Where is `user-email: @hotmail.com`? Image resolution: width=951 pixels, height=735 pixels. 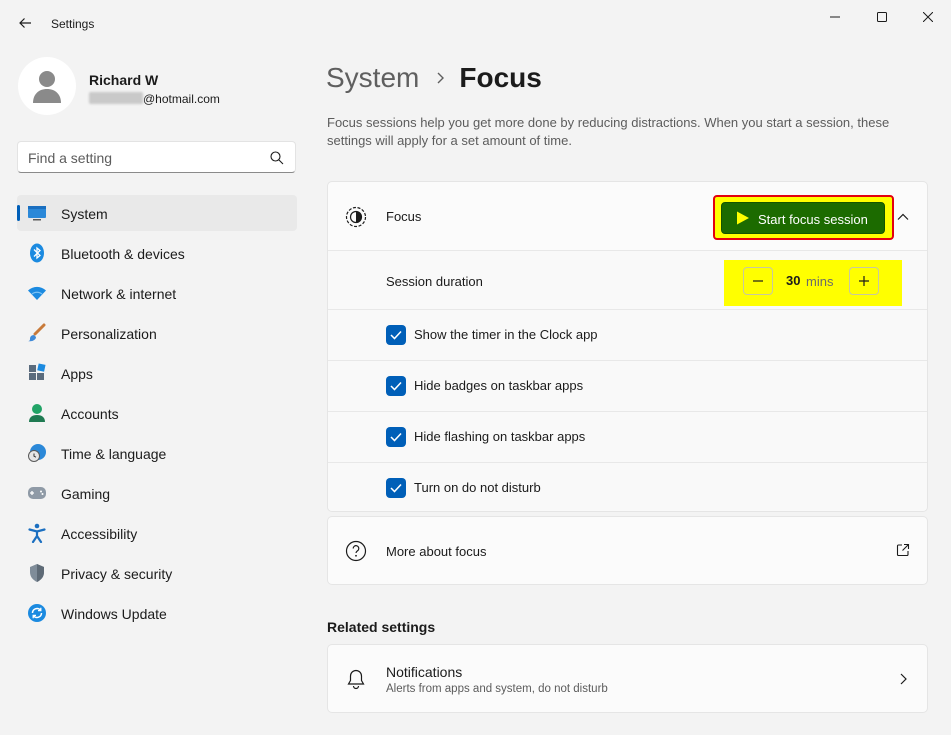
user-email: @hotmail.com is located at coordinates (154, 99).